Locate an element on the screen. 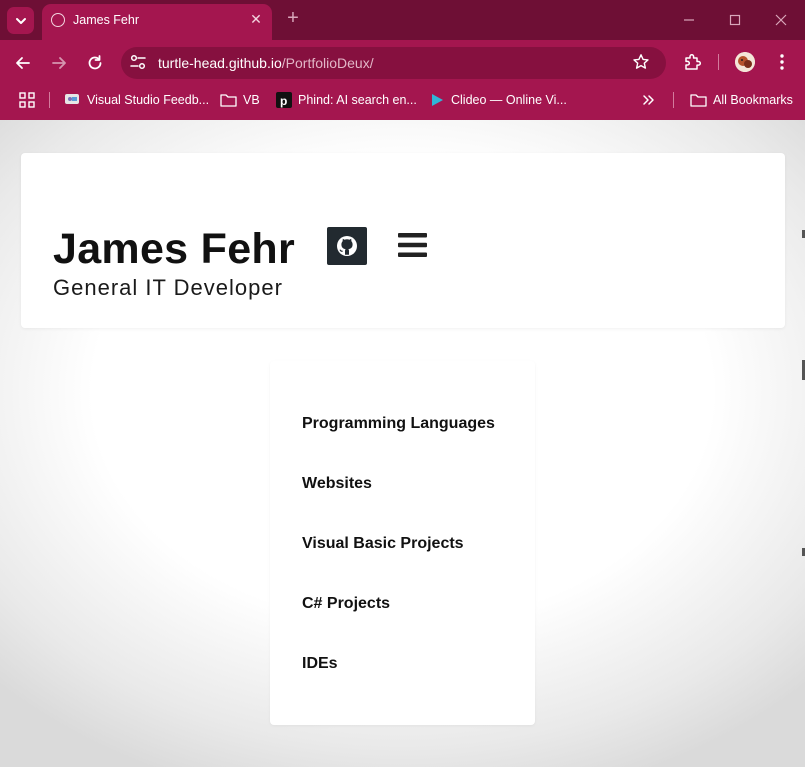 Image resolution: width=805 pixels, height=767 pixels. github-link-button is located at coordinates (347, 246).